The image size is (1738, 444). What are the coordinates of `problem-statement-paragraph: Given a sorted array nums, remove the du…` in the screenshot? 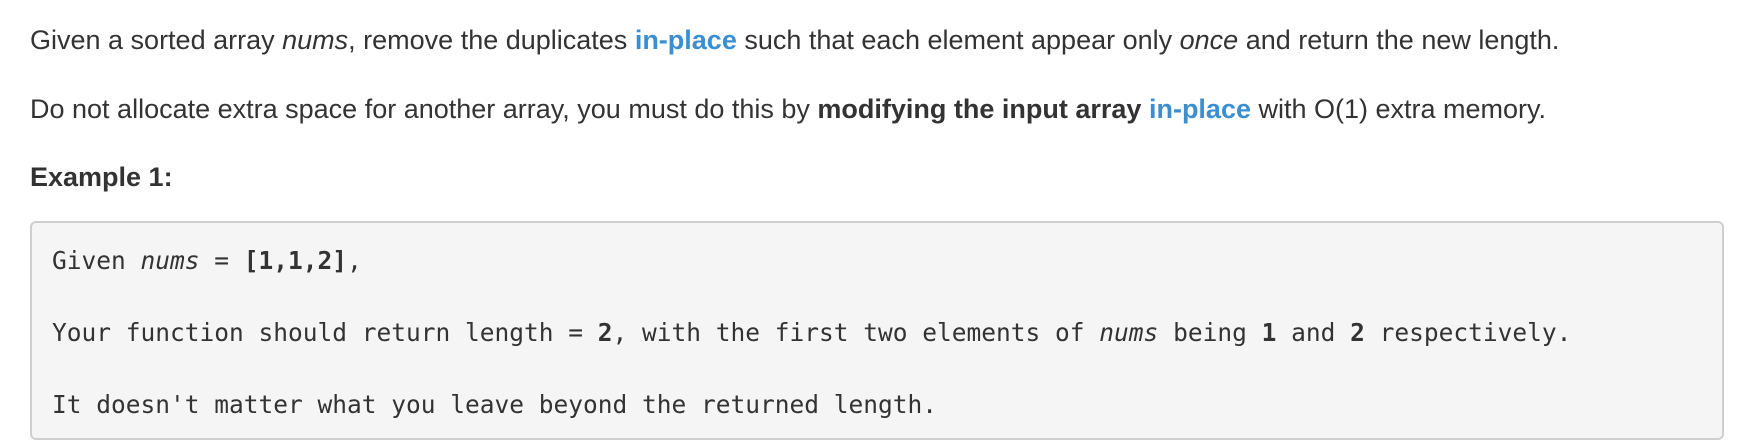 It's located at (794, 40).